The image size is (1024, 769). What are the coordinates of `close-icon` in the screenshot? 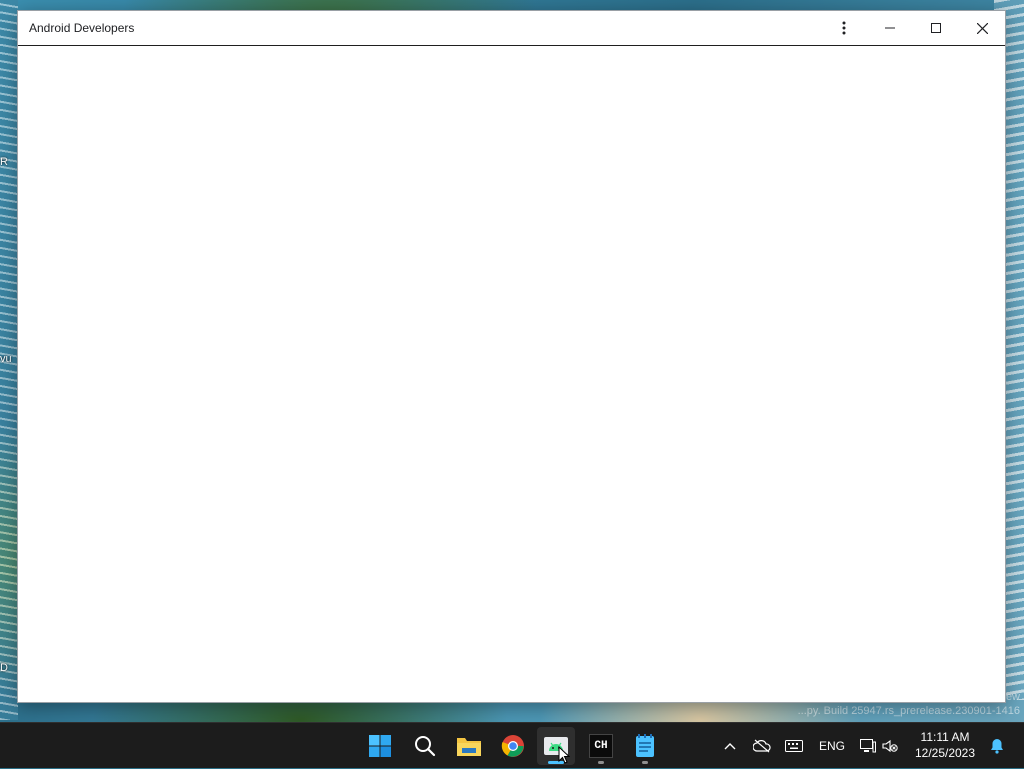 It's located at (982, 28).